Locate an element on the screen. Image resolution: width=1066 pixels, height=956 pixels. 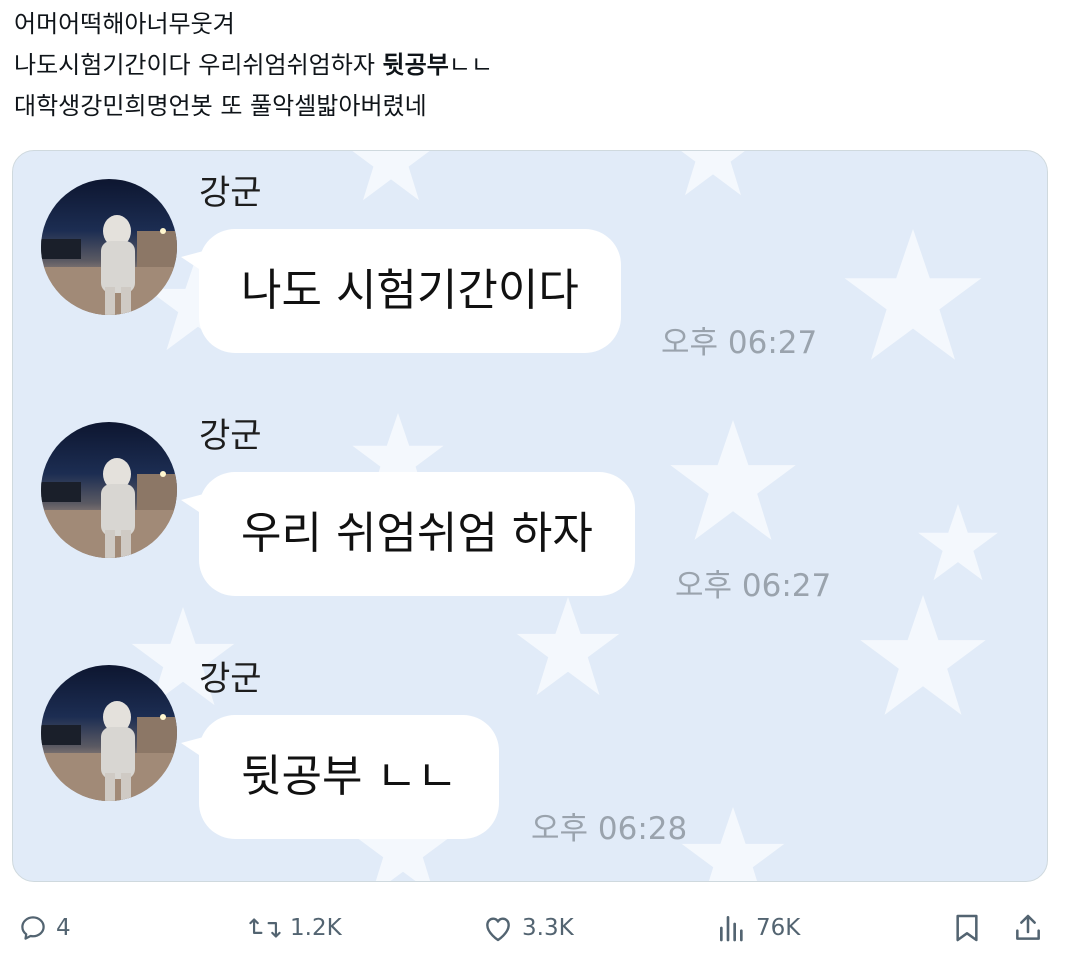
views-icon is located at coordinates (731, 929).